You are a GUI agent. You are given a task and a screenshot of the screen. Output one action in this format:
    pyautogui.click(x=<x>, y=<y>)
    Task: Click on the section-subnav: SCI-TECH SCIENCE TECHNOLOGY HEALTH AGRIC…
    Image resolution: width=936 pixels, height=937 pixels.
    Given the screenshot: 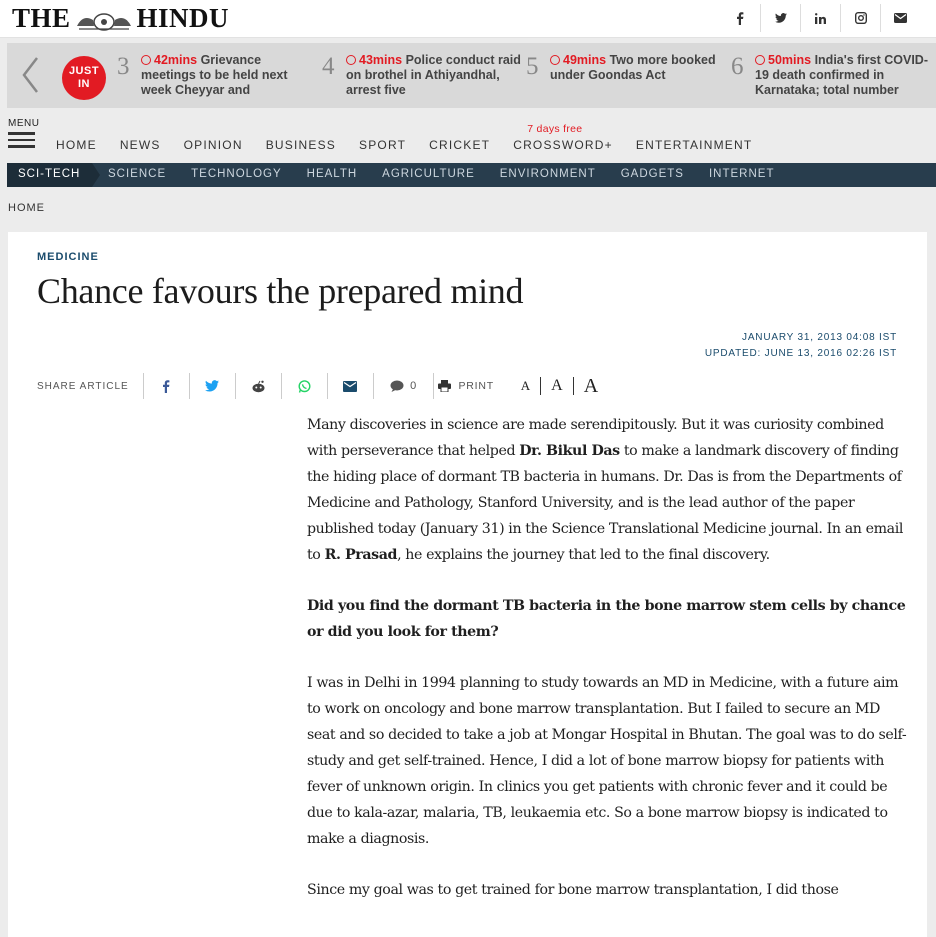 What is the action you would take?
    pyautogui.click(x=471, y=175)
    